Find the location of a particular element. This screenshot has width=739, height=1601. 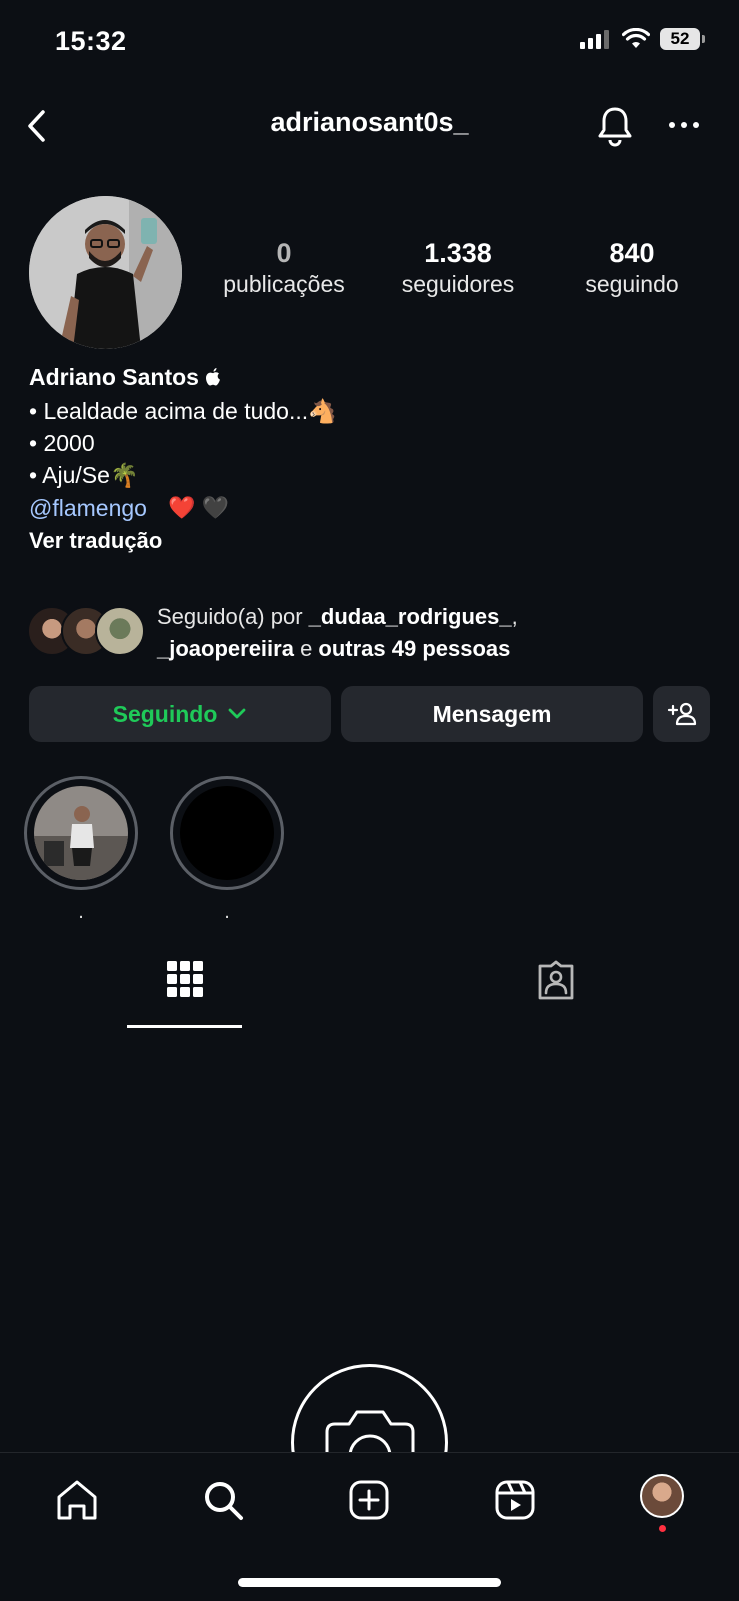

status-icons: 52 is located at coordinates (642, 39).